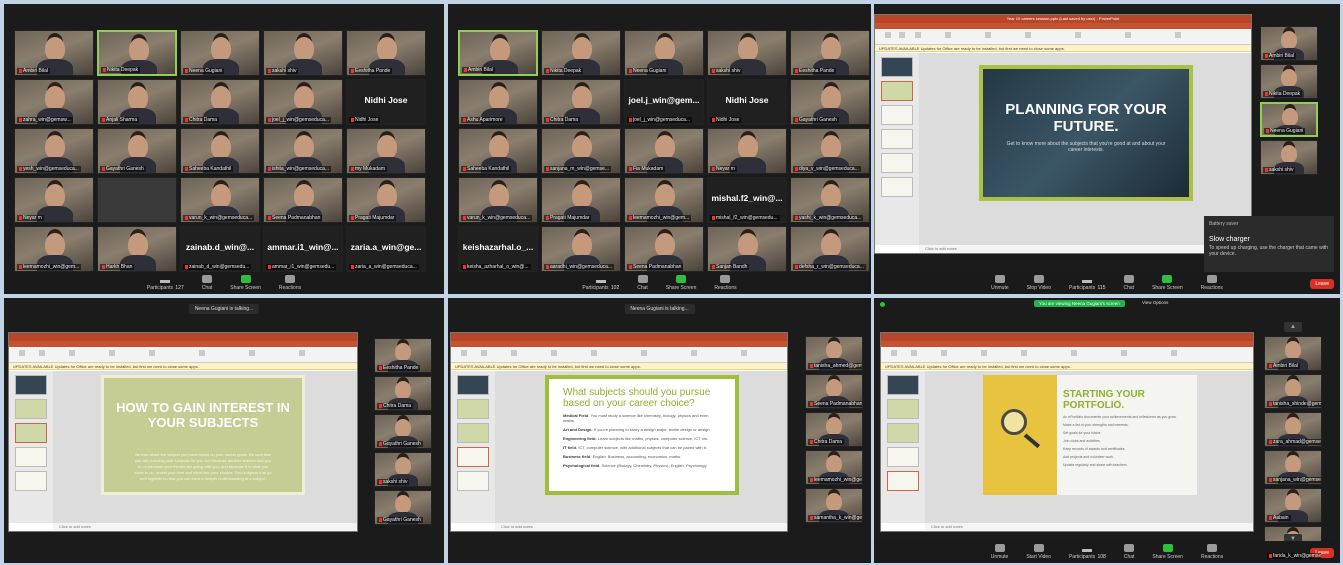 The height and width of the screenshot is (565, 1343). What do you see at coordinates (1038, 552) in the screenshot?
I see `start-video-button: Start Video` at bounding box center [1038, 552].